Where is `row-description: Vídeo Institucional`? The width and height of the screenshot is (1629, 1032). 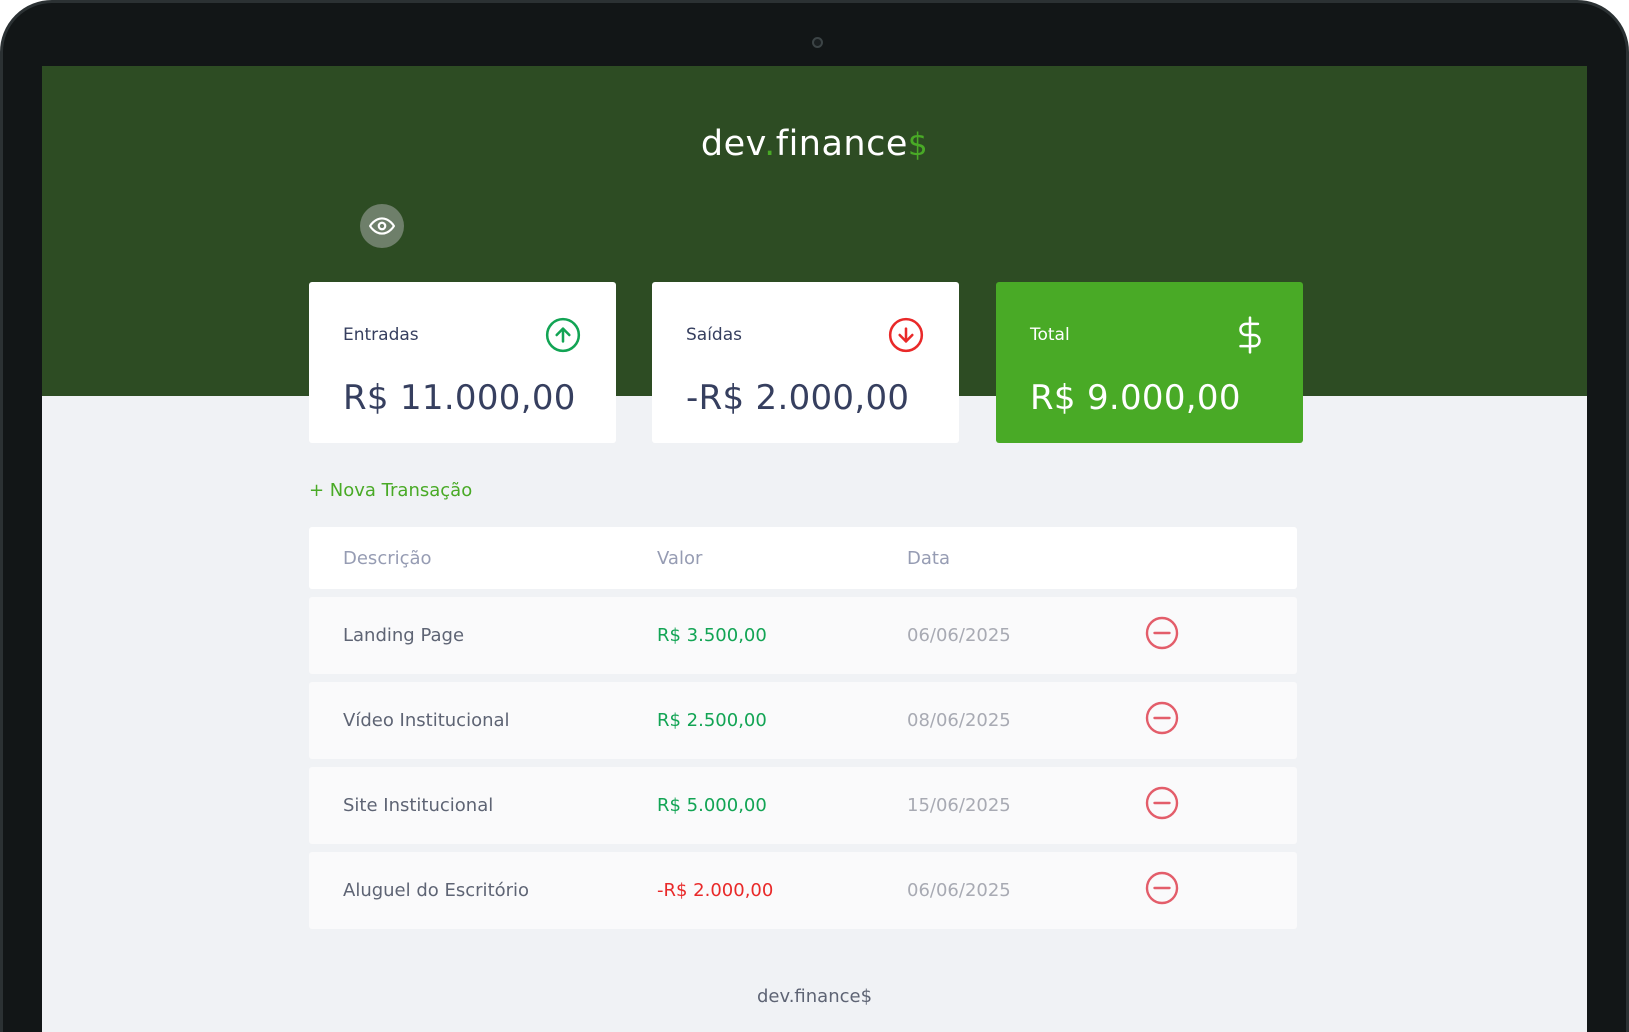 row-description: Vídeo Institucional is located at coordinates (426, 720).